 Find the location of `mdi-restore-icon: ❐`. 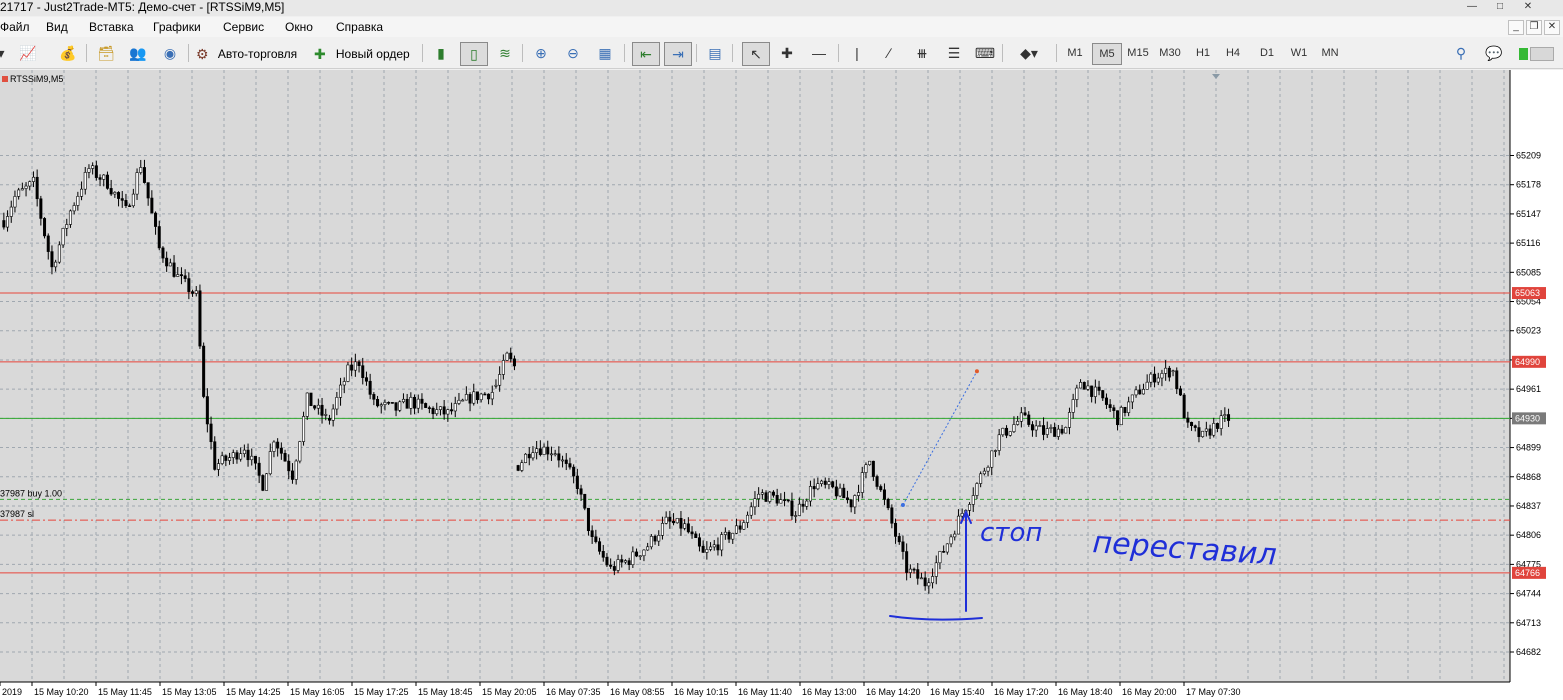

mdi-restore-icon: ❐ is located at coordinates (1534, 27).